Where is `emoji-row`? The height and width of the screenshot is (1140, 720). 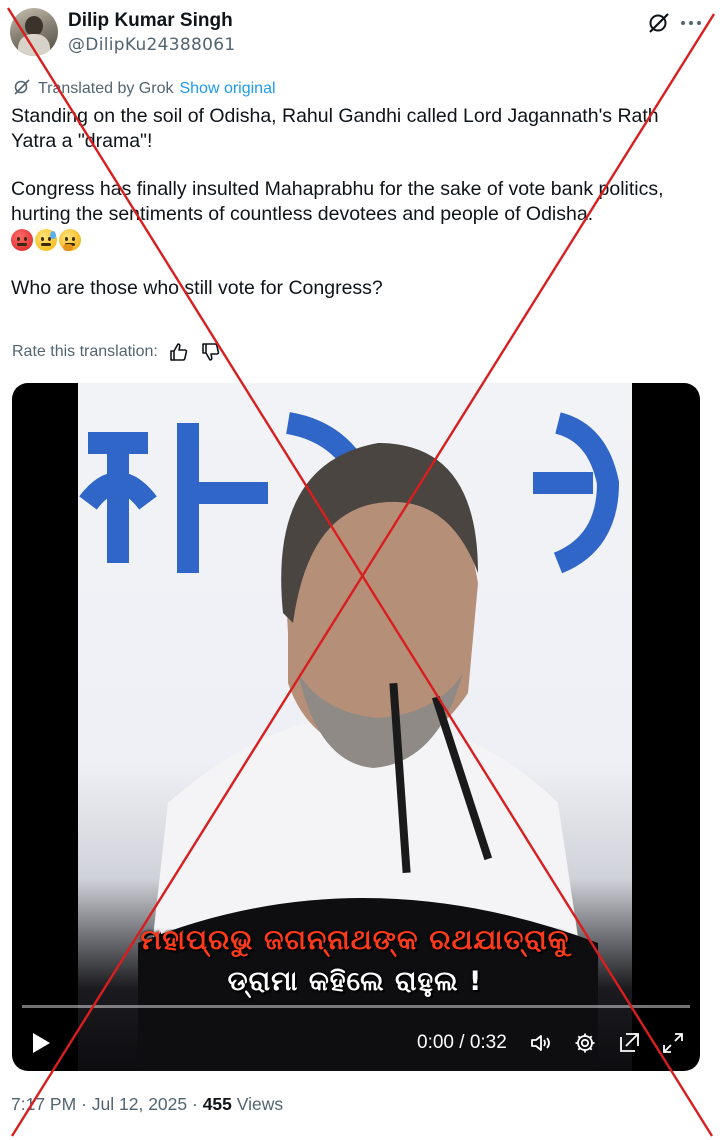 emoji-row is located at coordinates (356, 240).